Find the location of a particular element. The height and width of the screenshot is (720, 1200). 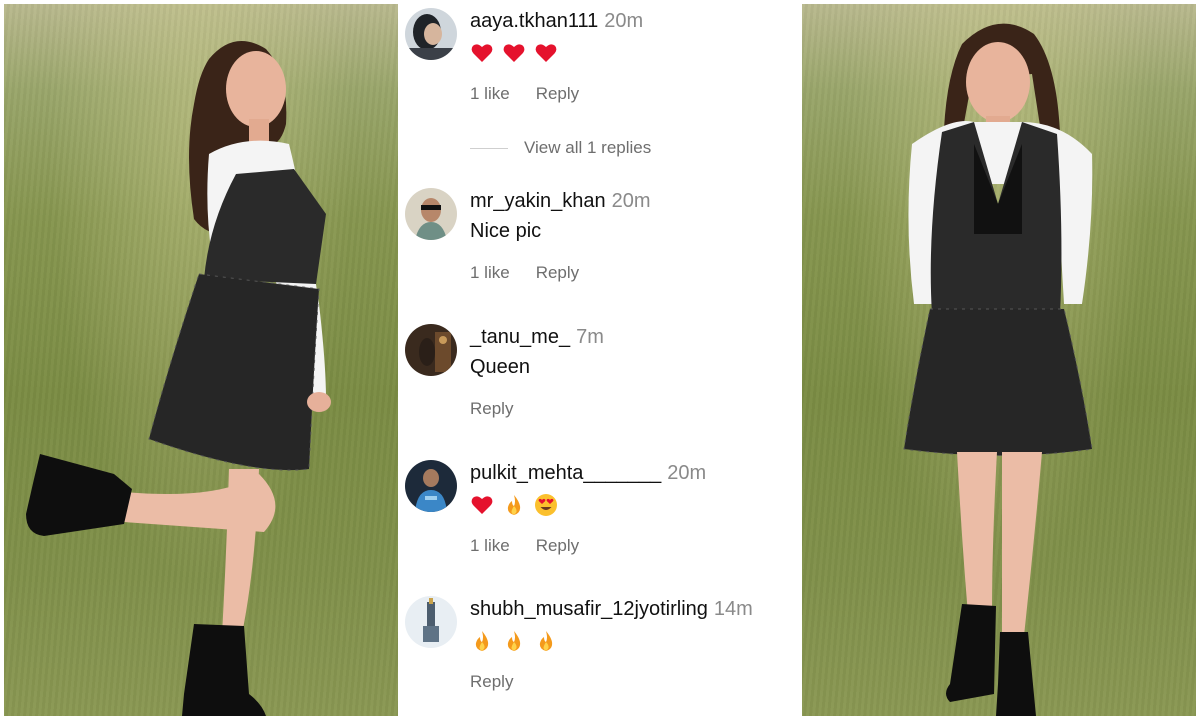

username: mr_yakin_khan is located at coordinates (538, 201).